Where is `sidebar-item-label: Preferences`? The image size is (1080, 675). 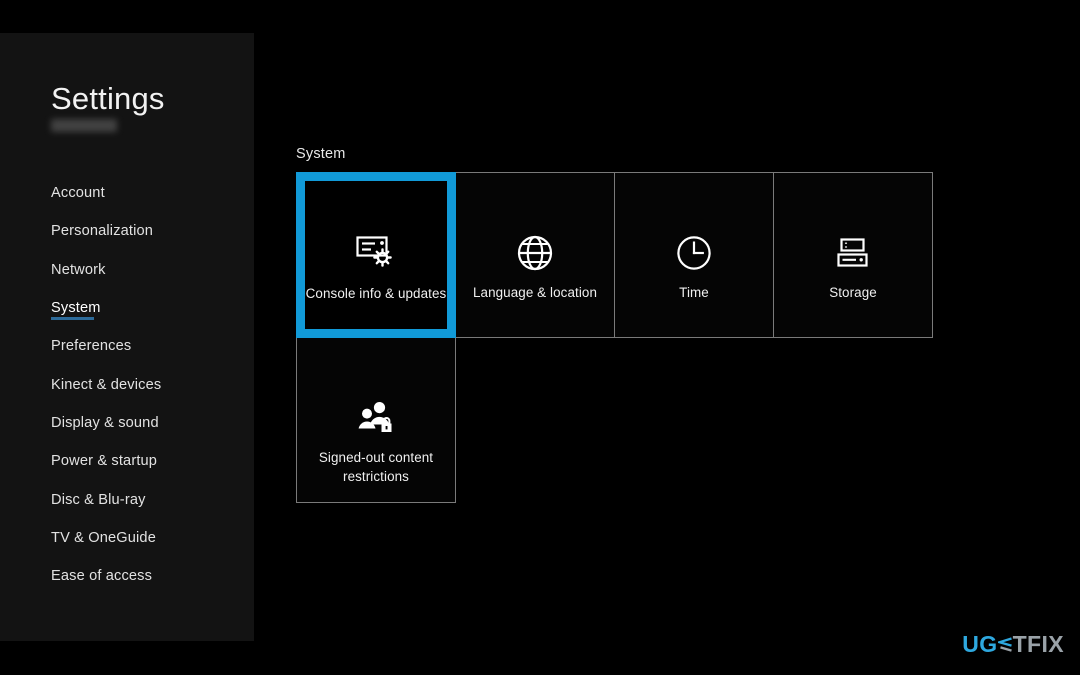 sidebar-item-label: Preferences is located at coordinates (91, 346).